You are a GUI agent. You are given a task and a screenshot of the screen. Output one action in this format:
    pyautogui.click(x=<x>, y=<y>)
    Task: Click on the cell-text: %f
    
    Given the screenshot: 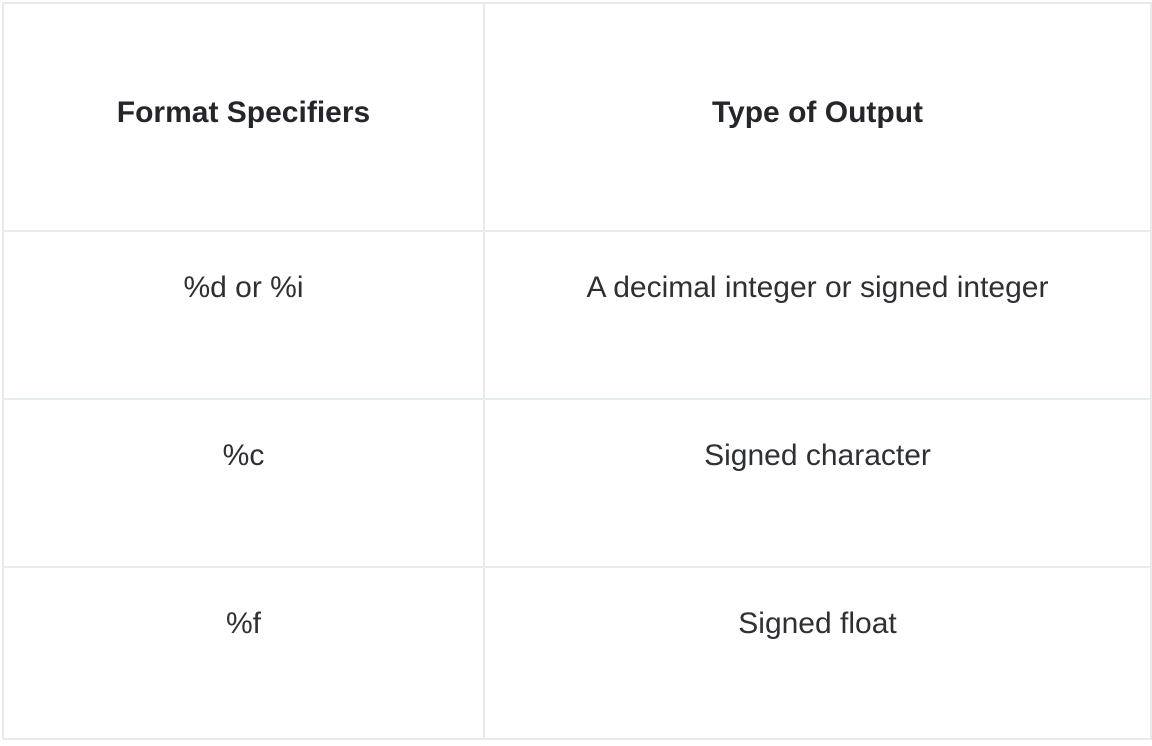 What is the action you would take?
    pyautogui.click(x=243, y=623)
    